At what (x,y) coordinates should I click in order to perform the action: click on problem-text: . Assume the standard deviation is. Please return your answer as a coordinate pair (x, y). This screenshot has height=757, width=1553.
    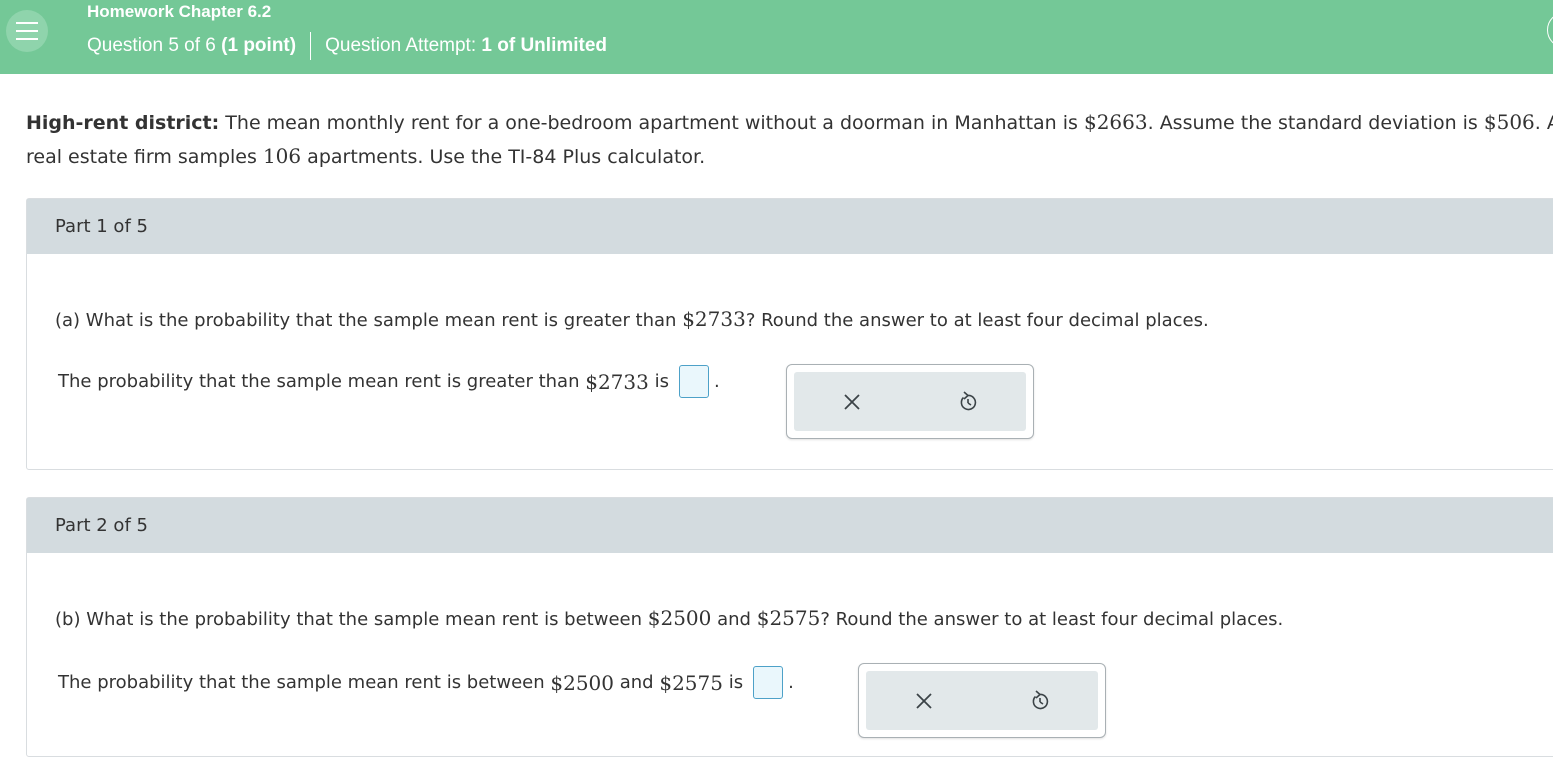
    Looking at the image, I should click on (1312, 123).